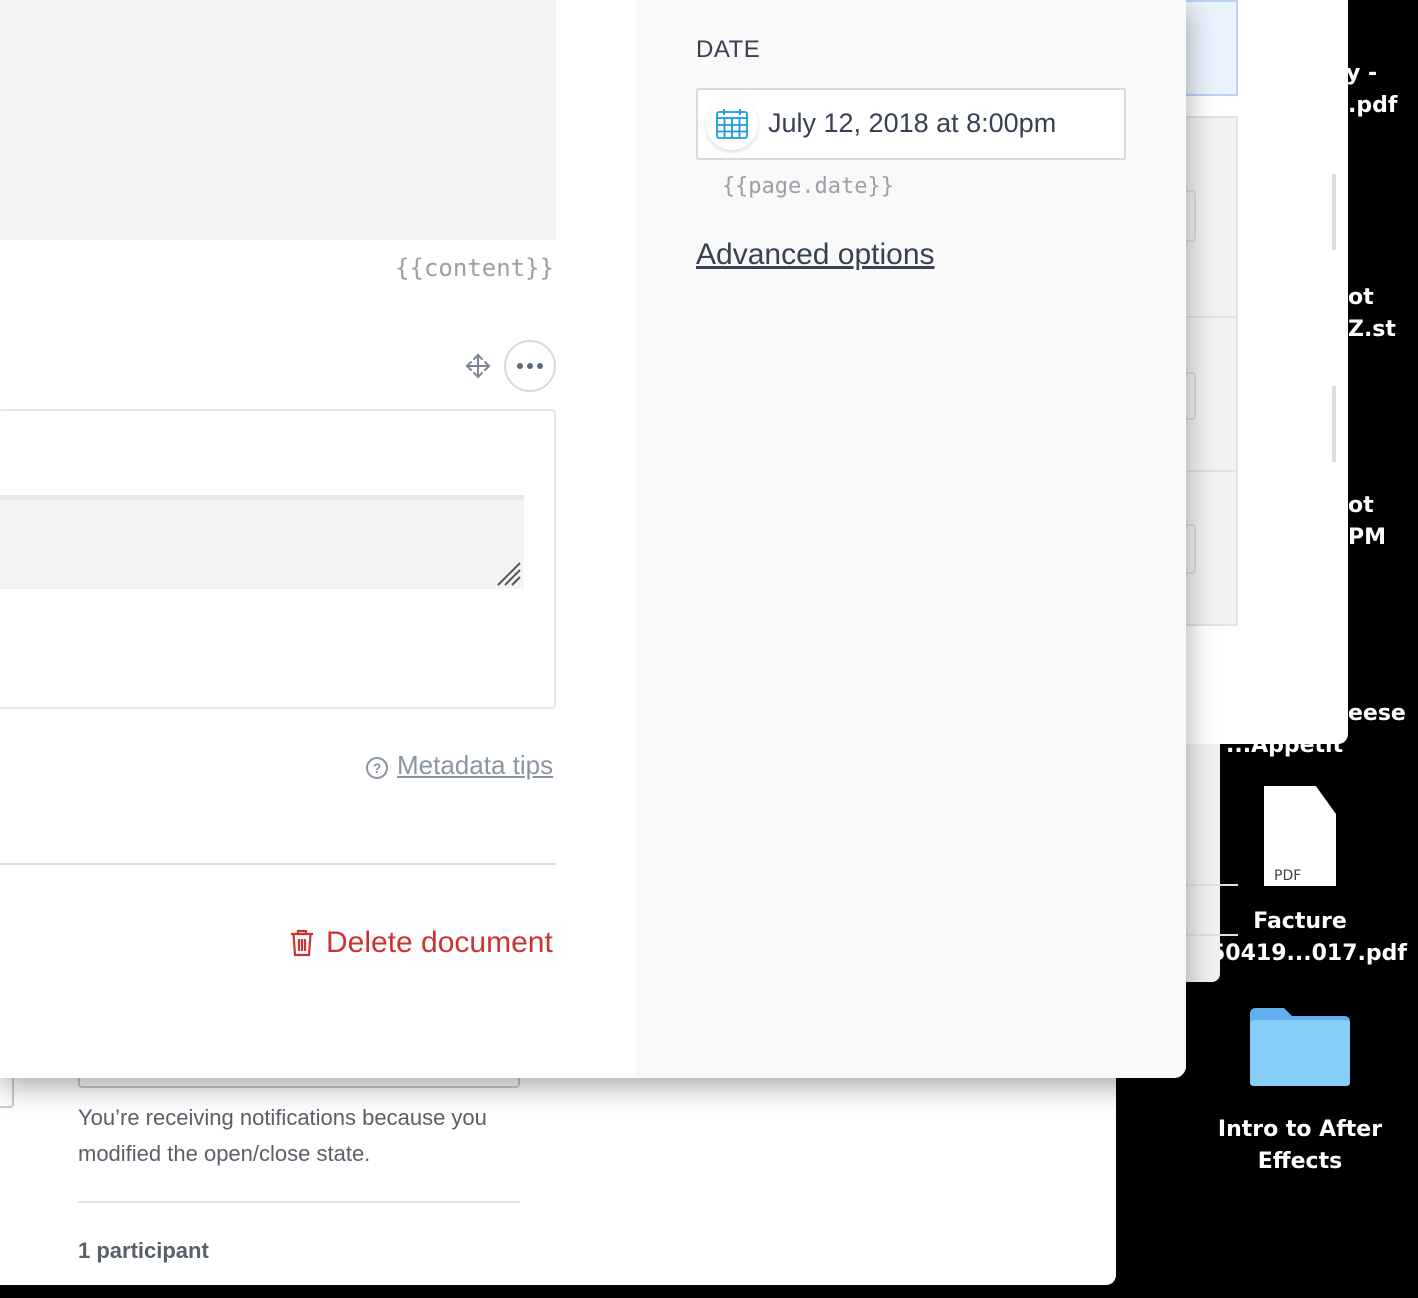  What do you see at coordinates (1212, 863) in the screenshot?
I see `background-window-edge` at bounding box center [1212, 863].